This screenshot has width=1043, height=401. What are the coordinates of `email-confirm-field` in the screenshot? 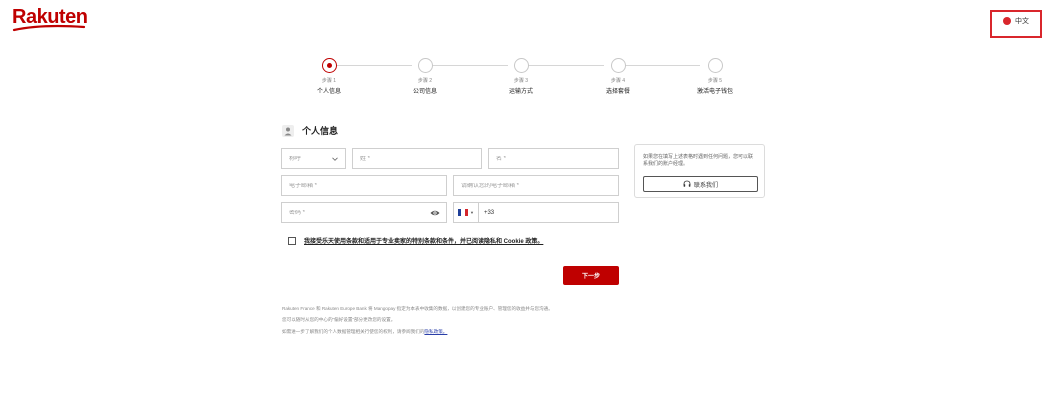 It's located at (536, 185).